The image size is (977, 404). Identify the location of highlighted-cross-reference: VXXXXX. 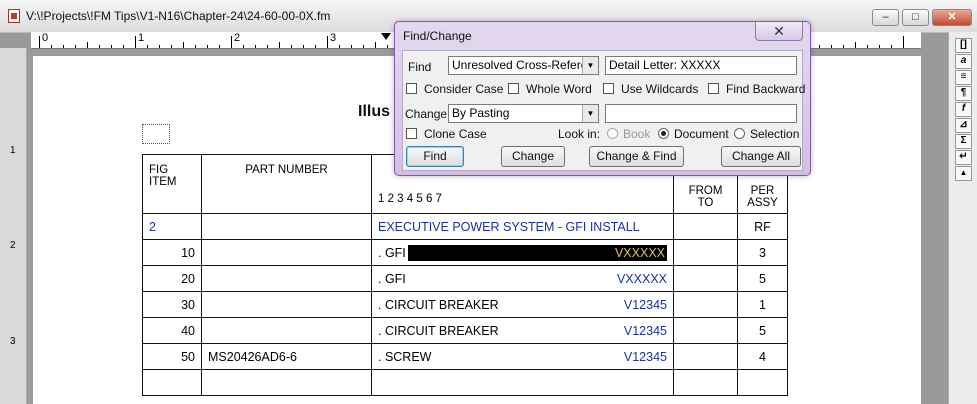
(537, 252).